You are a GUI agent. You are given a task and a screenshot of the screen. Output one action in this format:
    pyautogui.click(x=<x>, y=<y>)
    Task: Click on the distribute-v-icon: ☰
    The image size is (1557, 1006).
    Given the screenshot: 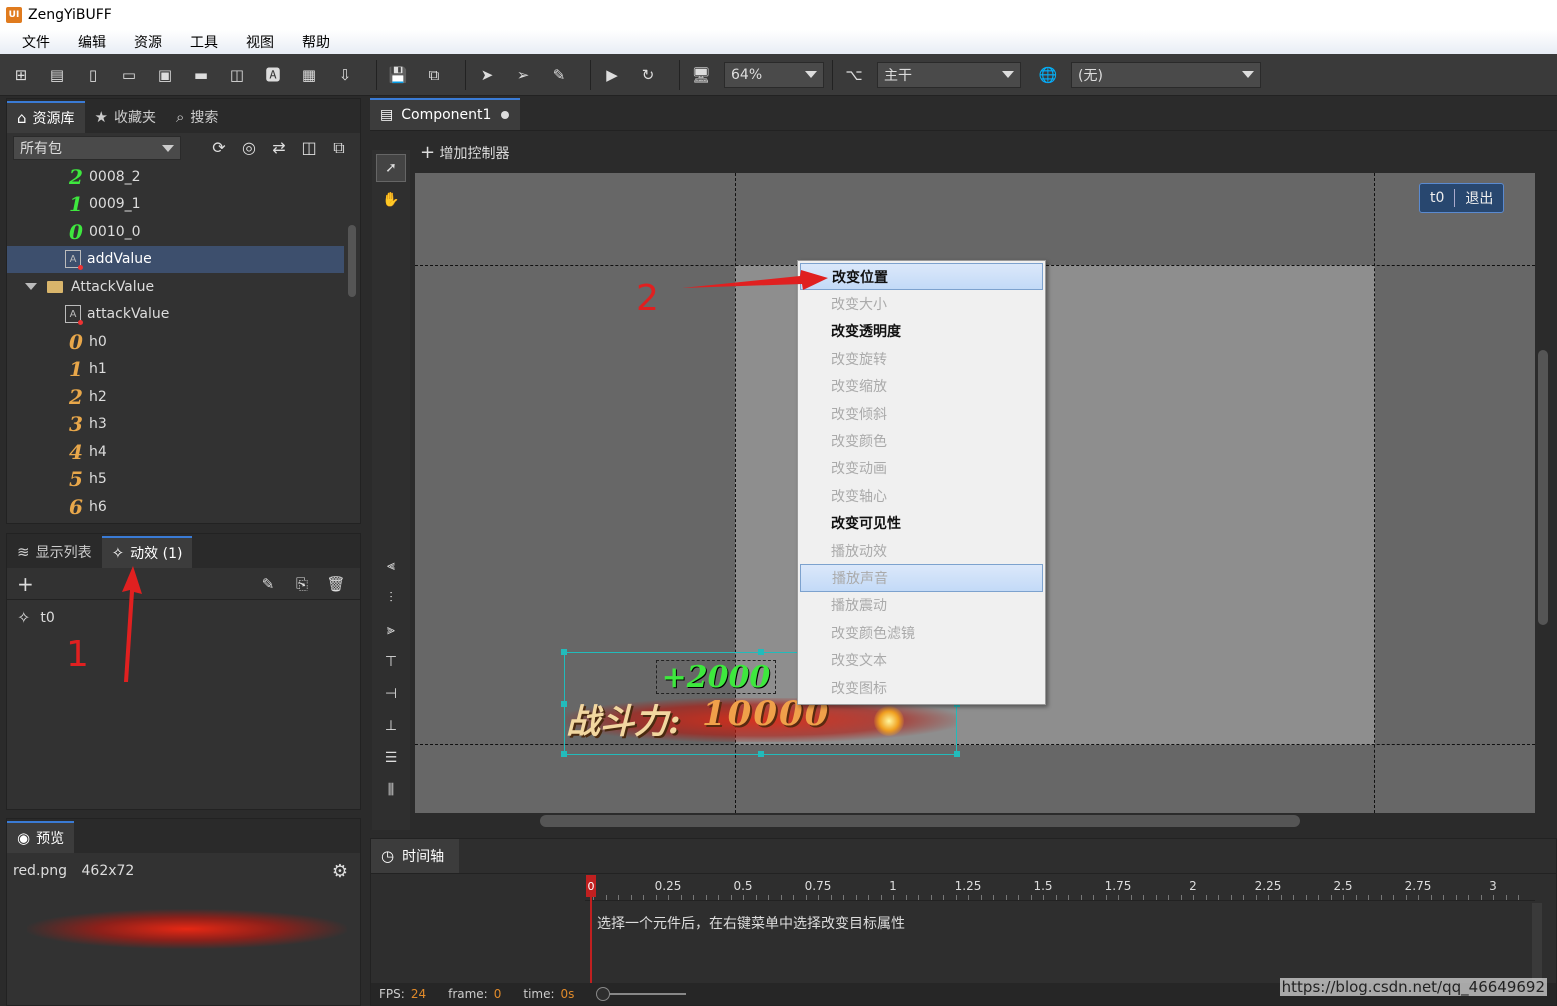 What is the action you would take?
    pyautogui.click(x=391, y=758)
    